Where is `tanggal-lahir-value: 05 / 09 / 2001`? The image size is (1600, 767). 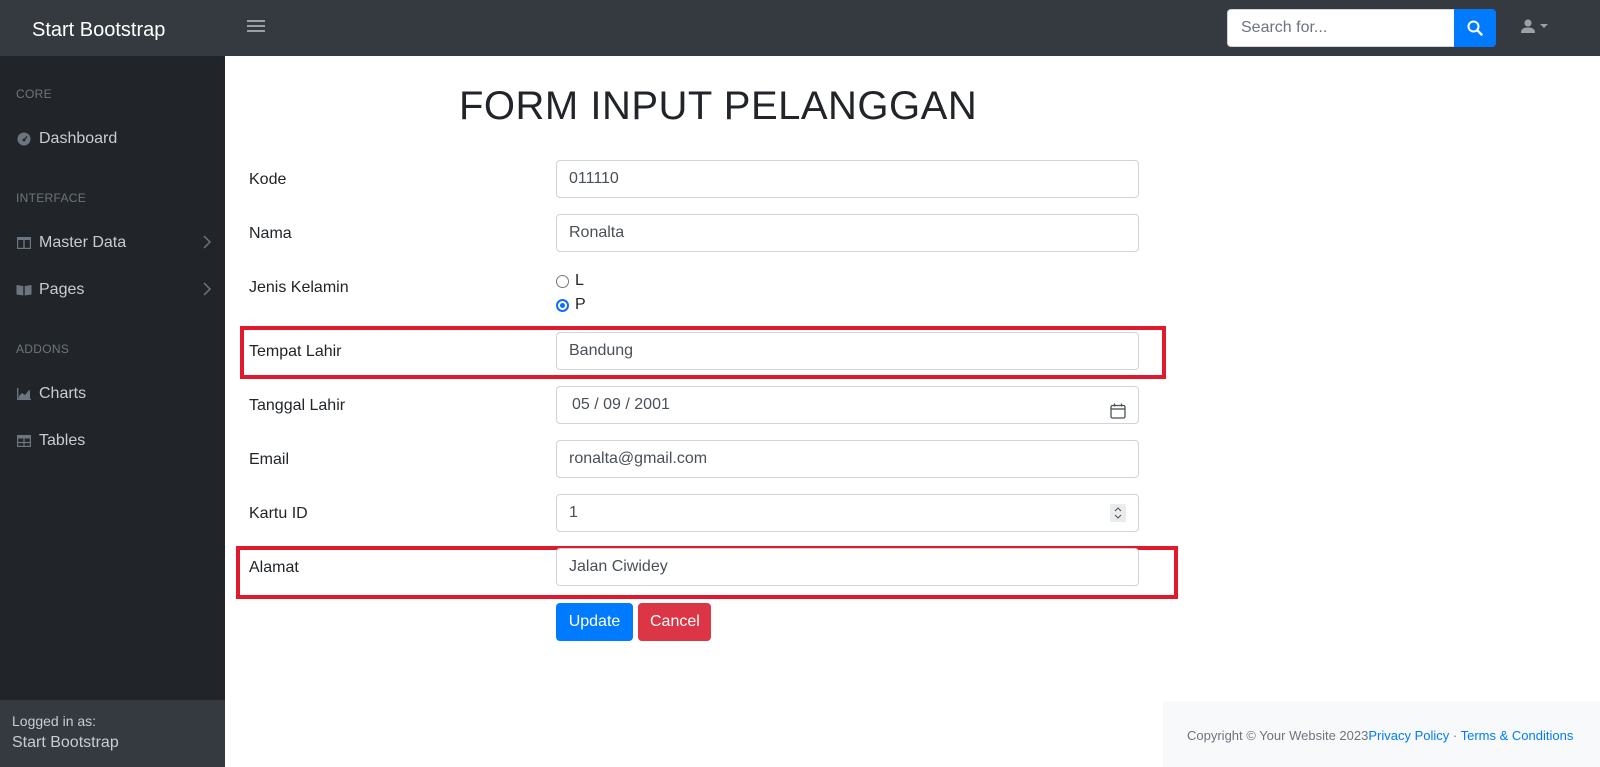
tanggal-lahir-value: 05 / 09 / 2001 is located at coordinates (621, 404).